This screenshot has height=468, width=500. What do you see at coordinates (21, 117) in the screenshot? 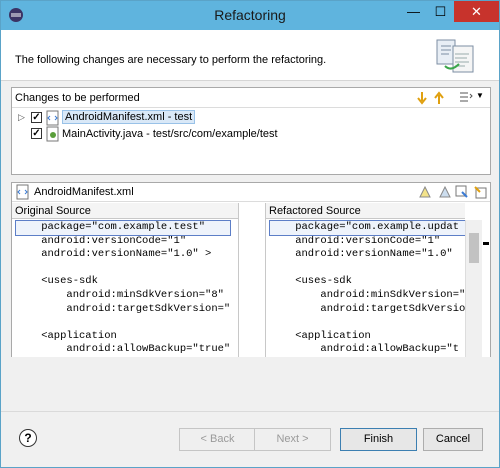
I see `expand-arrow-icon: ▷` at bounding box center [21, 117].